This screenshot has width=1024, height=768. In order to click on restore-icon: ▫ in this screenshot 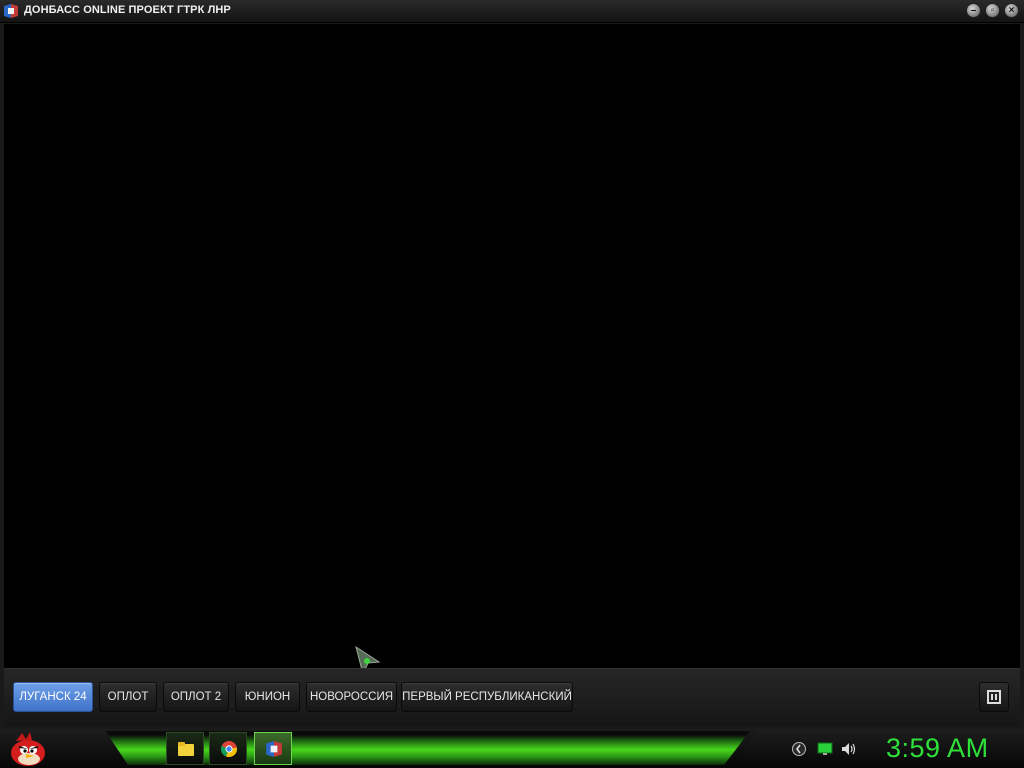, I will do `click(992, 10)`.